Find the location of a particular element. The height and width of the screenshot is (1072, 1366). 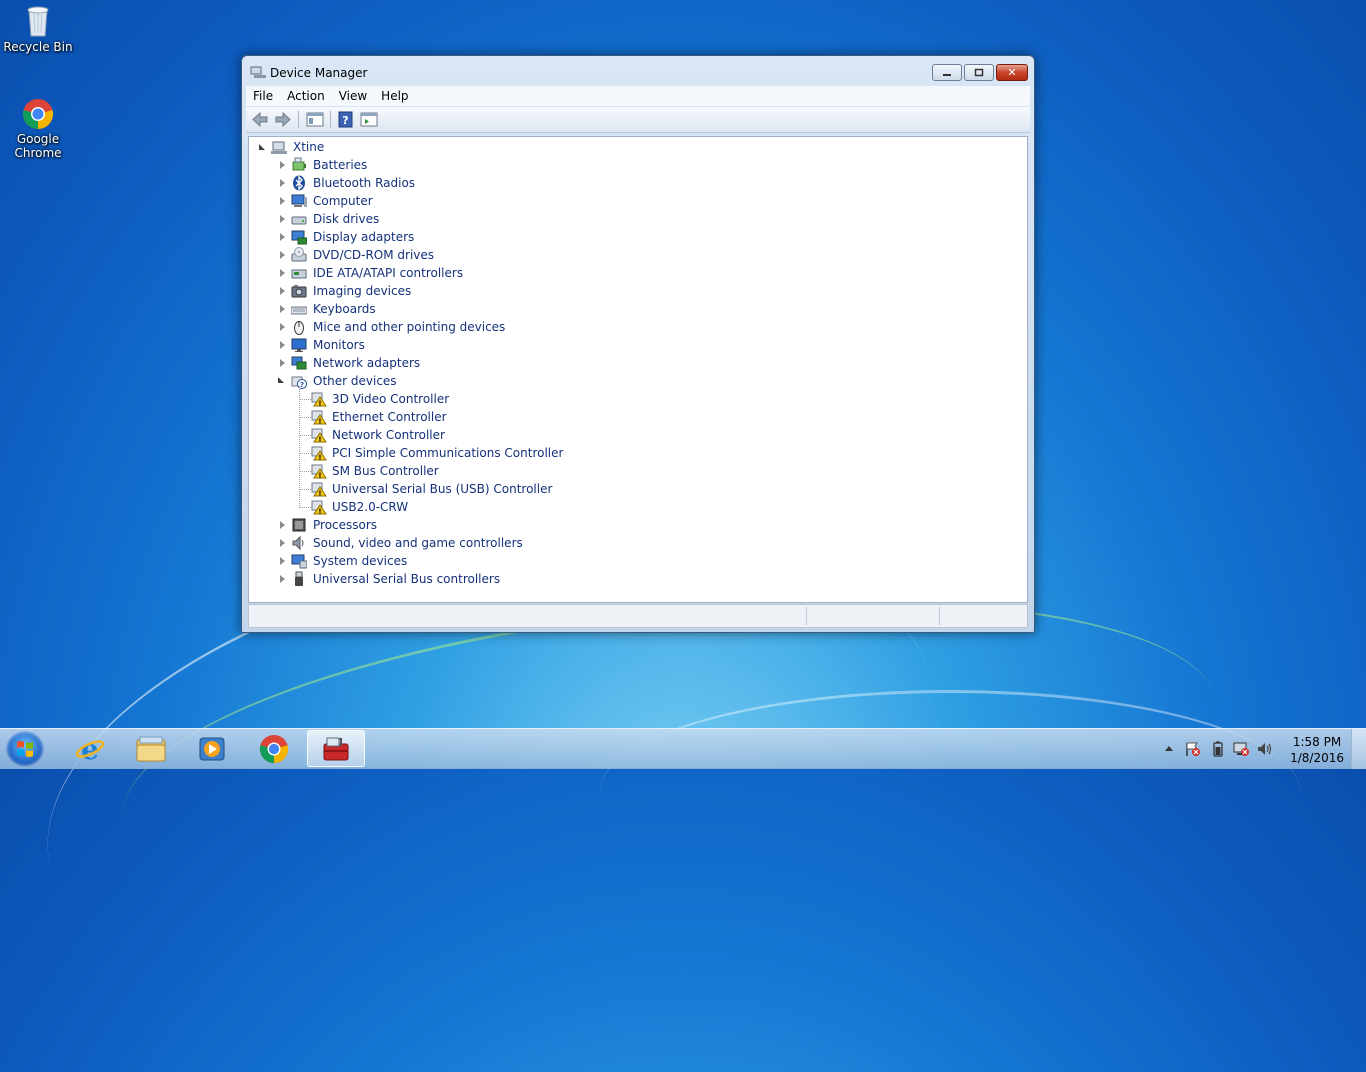

monitor-icon is located at coordinates (299, 345).